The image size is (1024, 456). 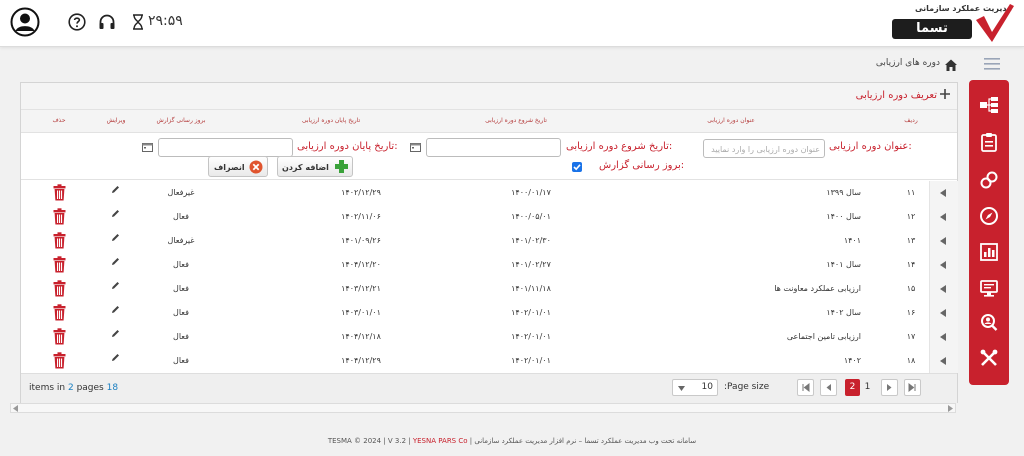 I want to click on user-avatar-icon, so click(x=25, y=22).